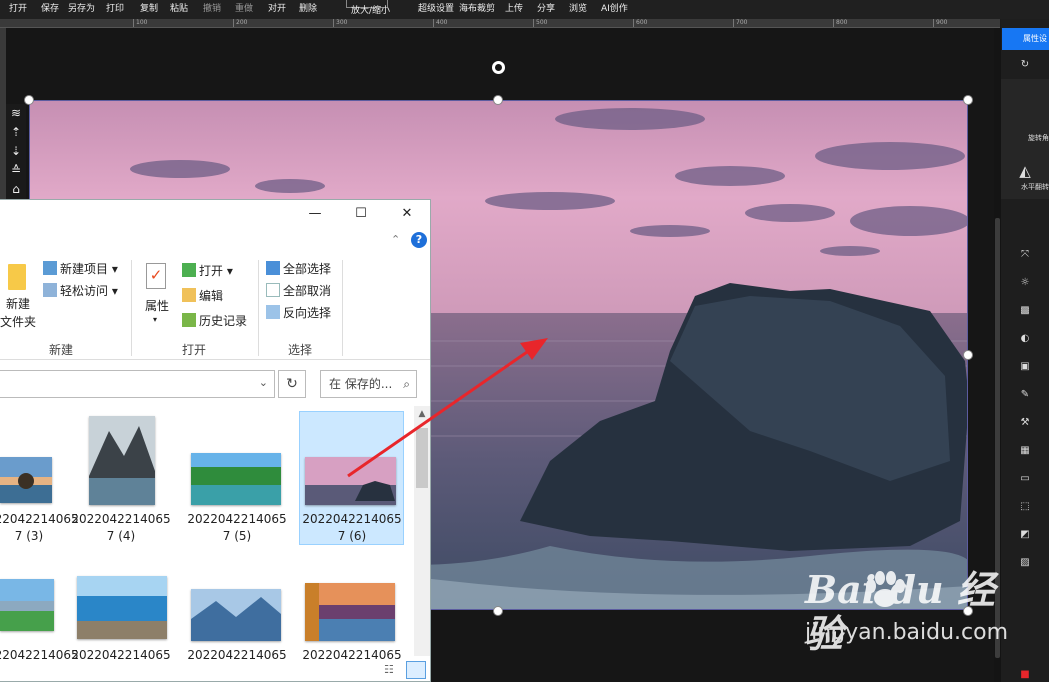 This screenshot has width=1049, height=682. Describe the element at coordinates (16, 113) in the screenshot. I see `layers-icon: ≋` at that location.